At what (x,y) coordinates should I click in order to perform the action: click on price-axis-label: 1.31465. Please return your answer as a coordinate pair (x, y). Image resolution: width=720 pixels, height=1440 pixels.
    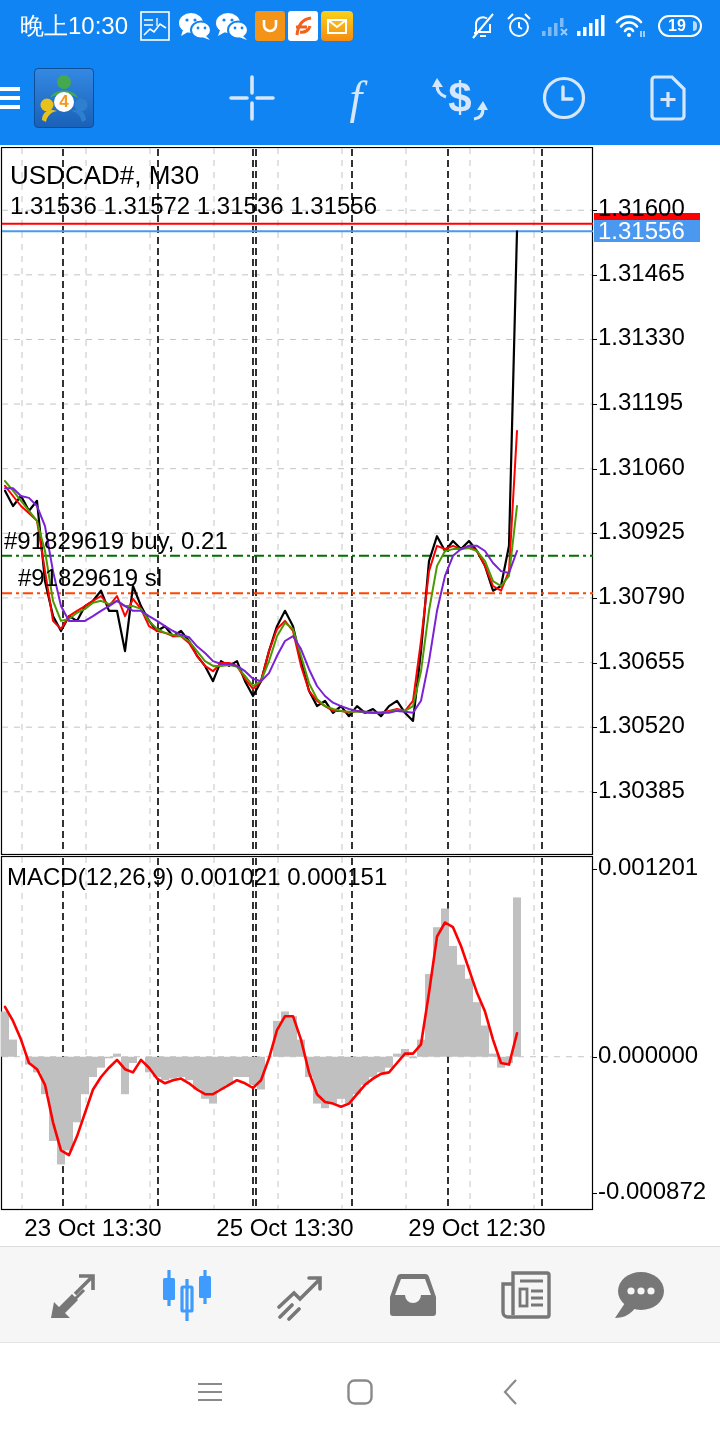
    Looking at the image, I should click on (638, 272).